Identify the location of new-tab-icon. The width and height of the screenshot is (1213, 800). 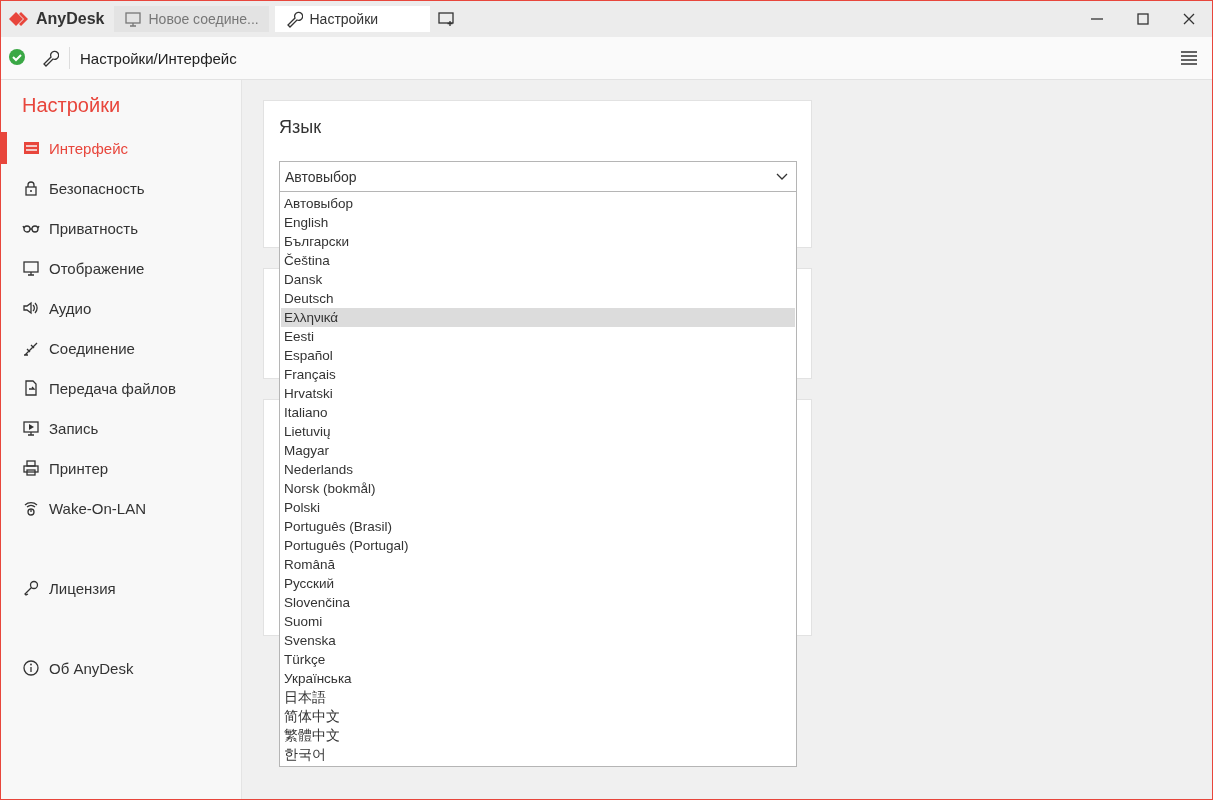
(447, 19).